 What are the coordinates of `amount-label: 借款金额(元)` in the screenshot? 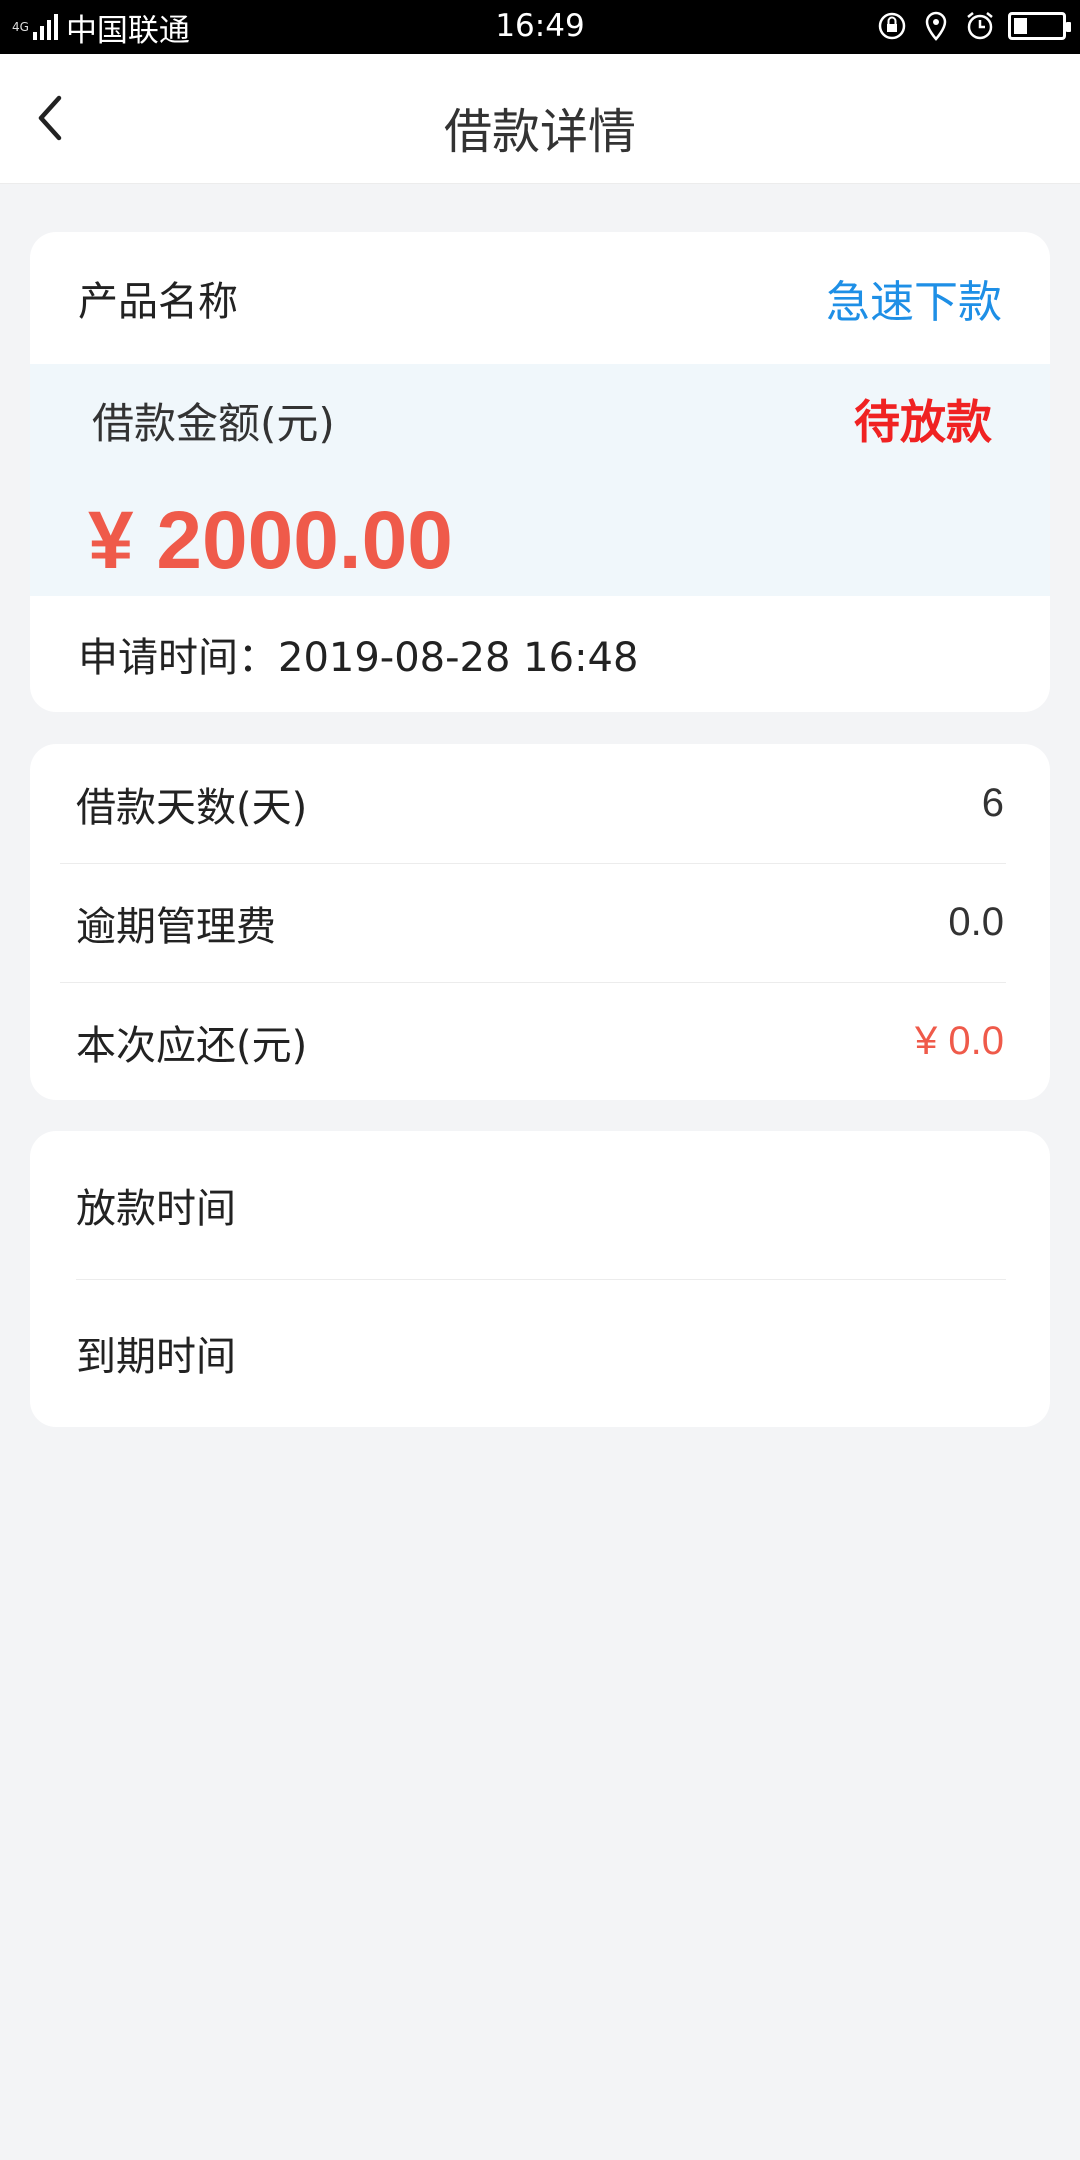 It's located at (213, 423).